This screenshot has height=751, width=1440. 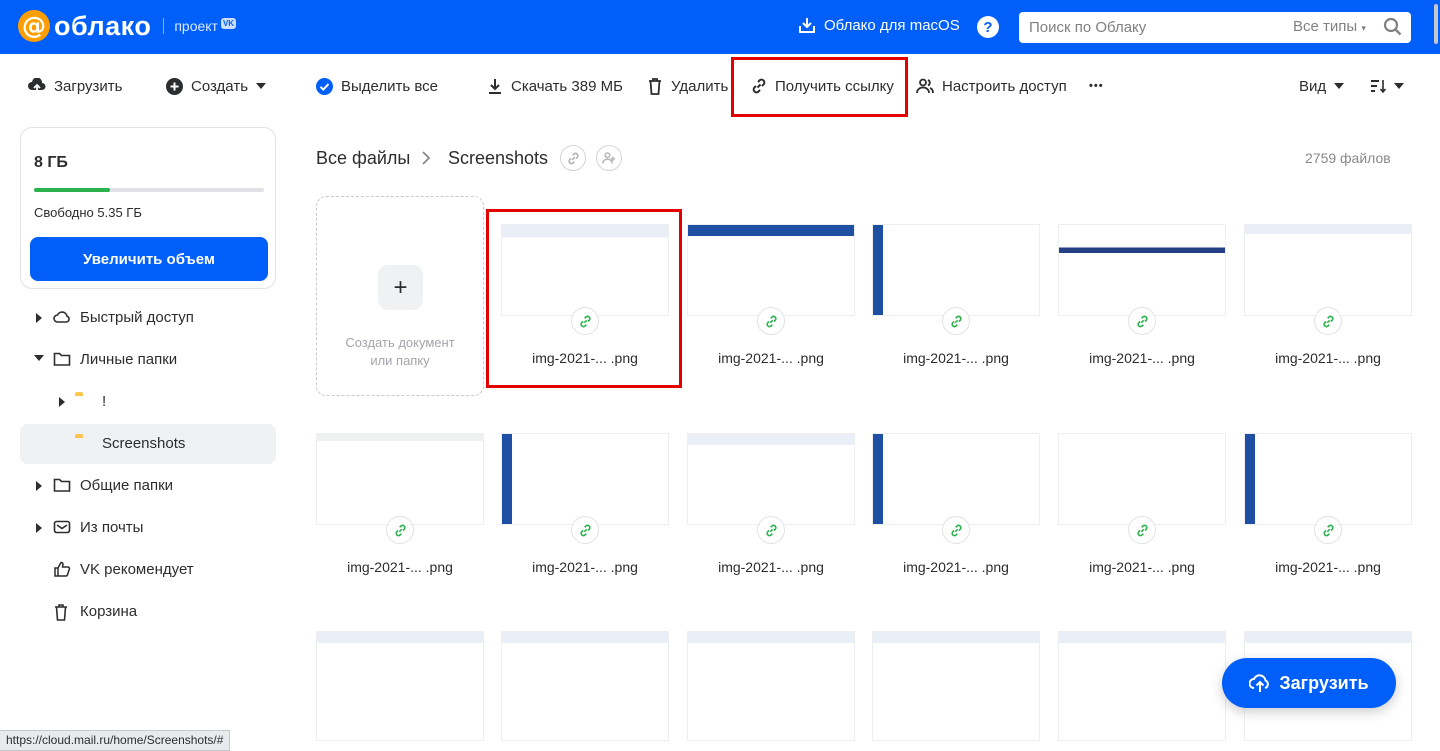 I want to click on cloud-logo: @ облако проект VK, so click(x=127, y=26).